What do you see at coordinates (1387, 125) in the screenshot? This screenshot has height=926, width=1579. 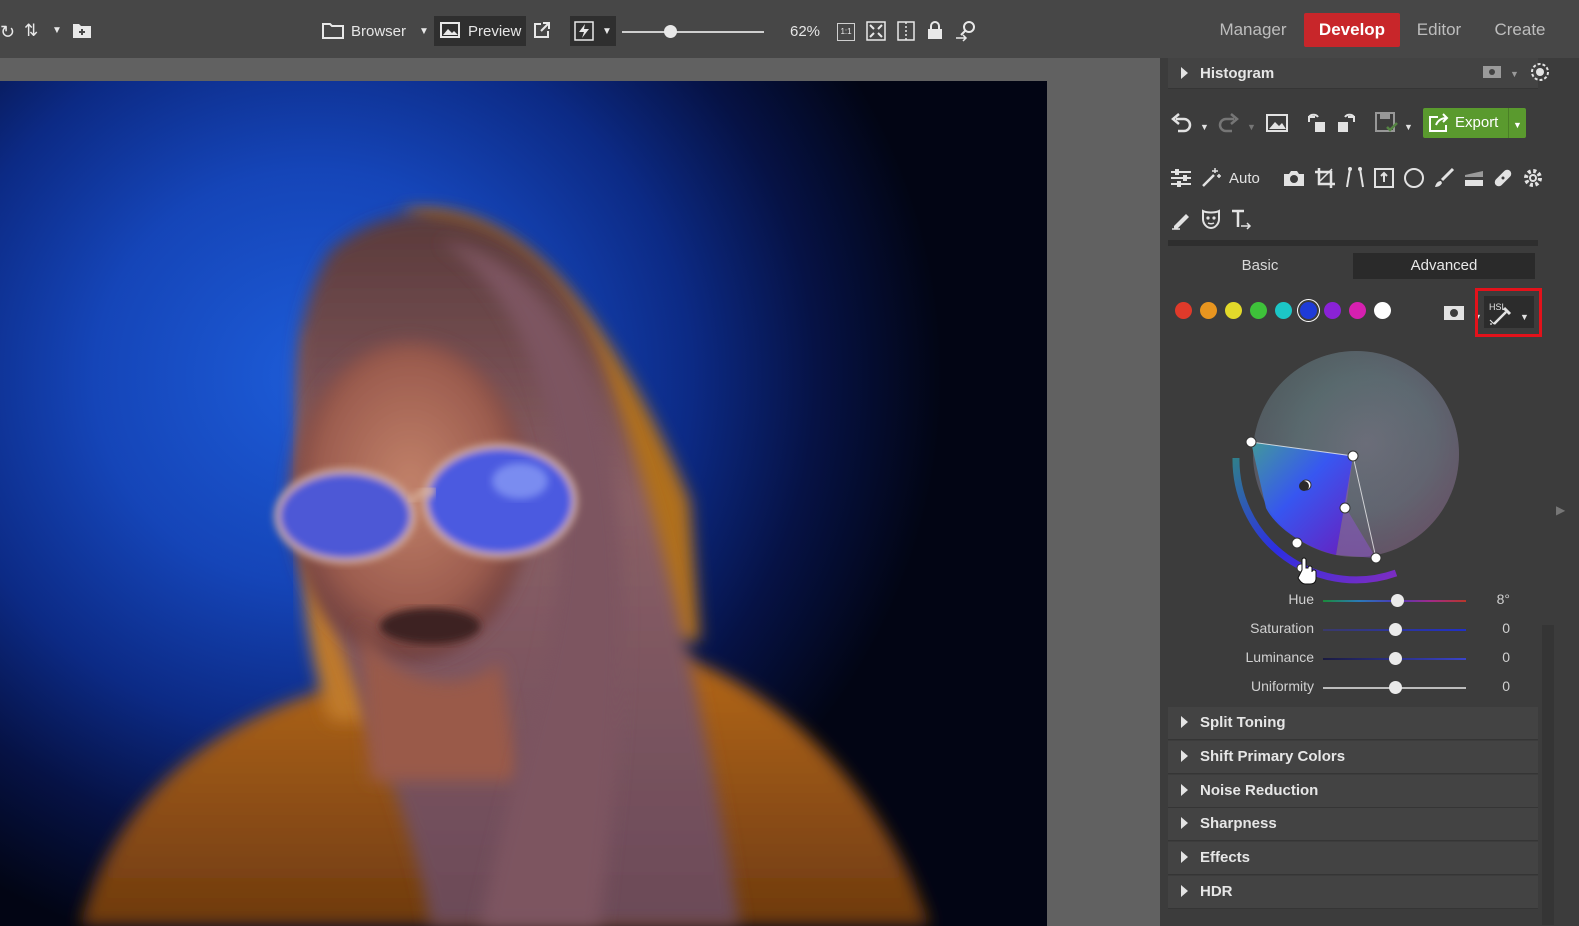 I see `save-icon` at bounding box center [1387, 125].